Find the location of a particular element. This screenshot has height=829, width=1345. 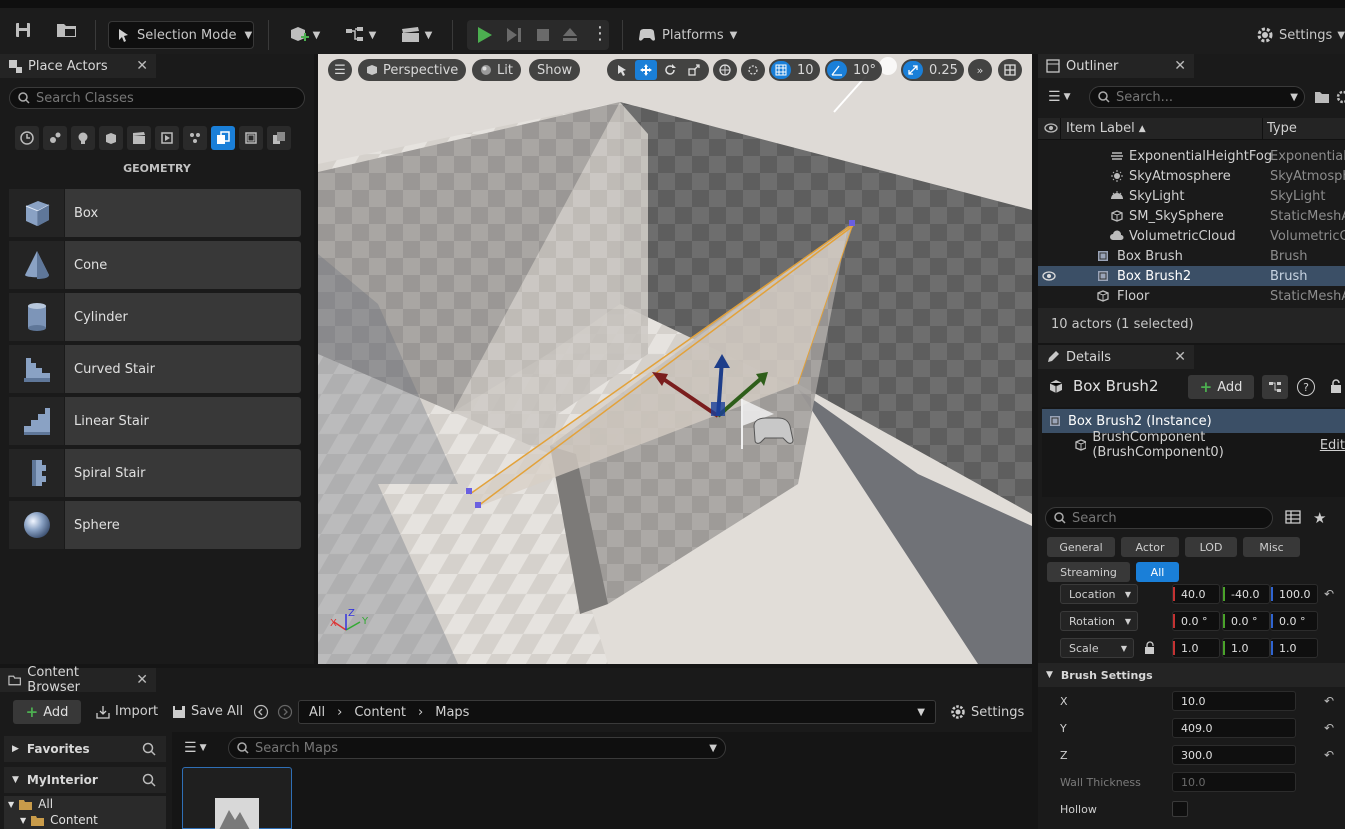

search-maps-input: Search Maps ▼ is located at coordinates (477, 748).